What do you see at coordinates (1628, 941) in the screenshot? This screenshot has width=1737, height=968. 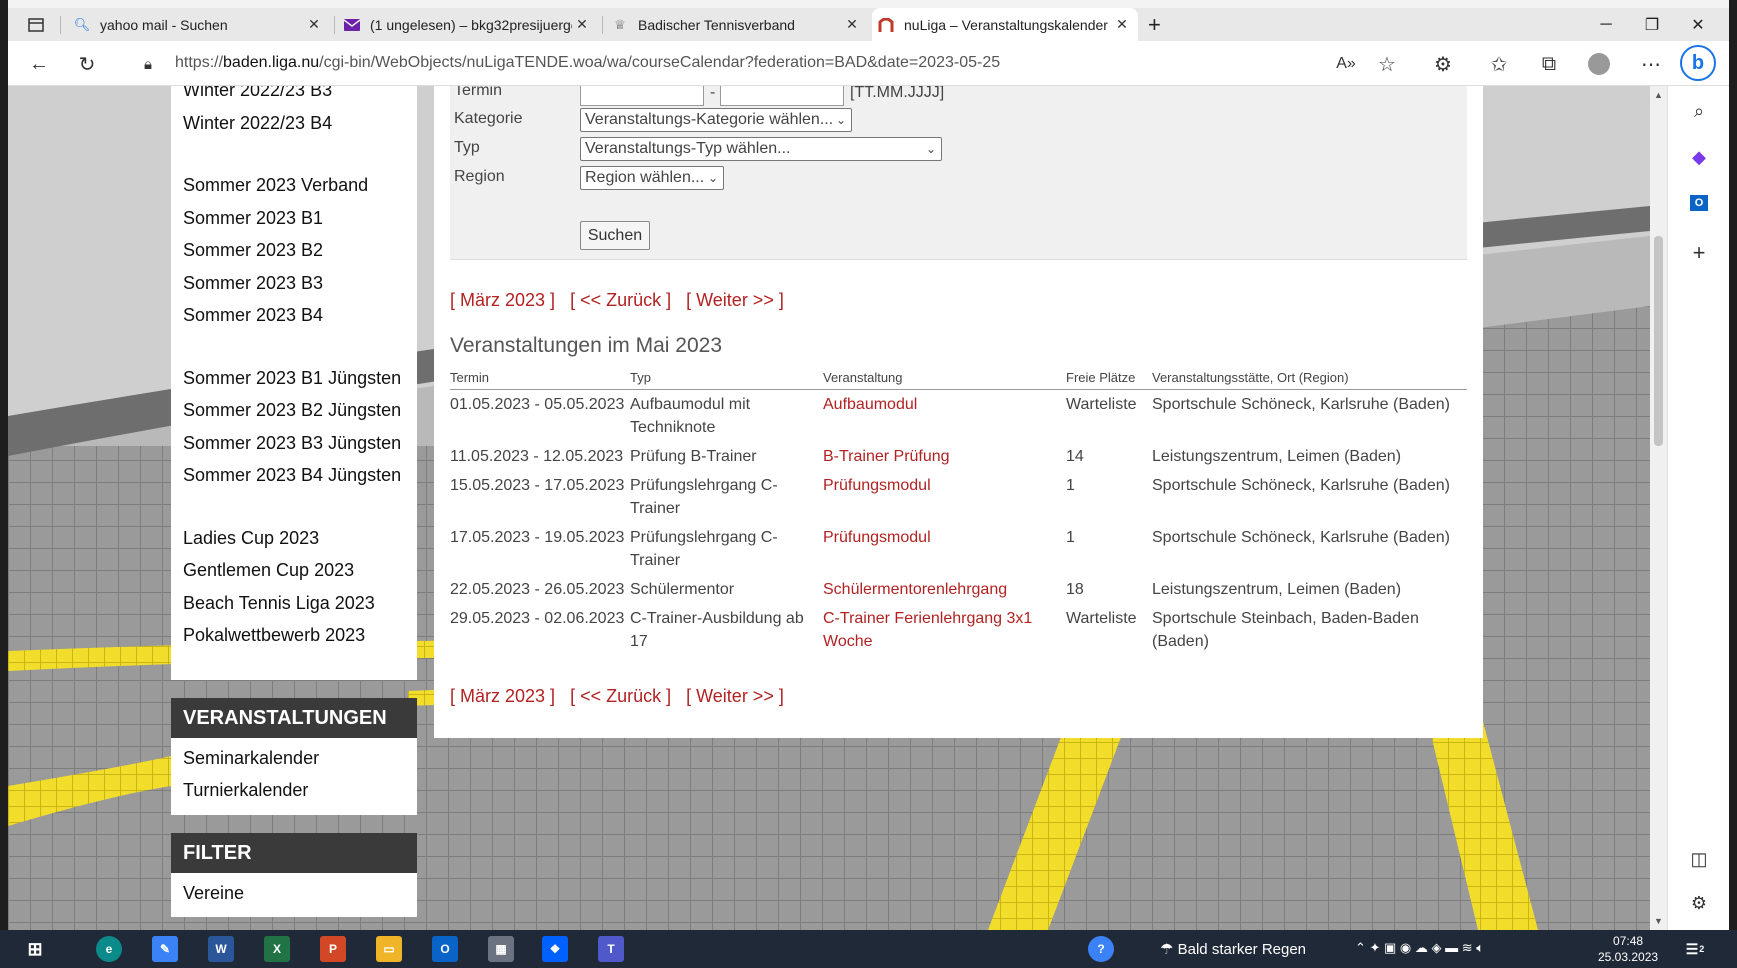 I see `clock-time: 07:48` at bounding box center [1628, 941].